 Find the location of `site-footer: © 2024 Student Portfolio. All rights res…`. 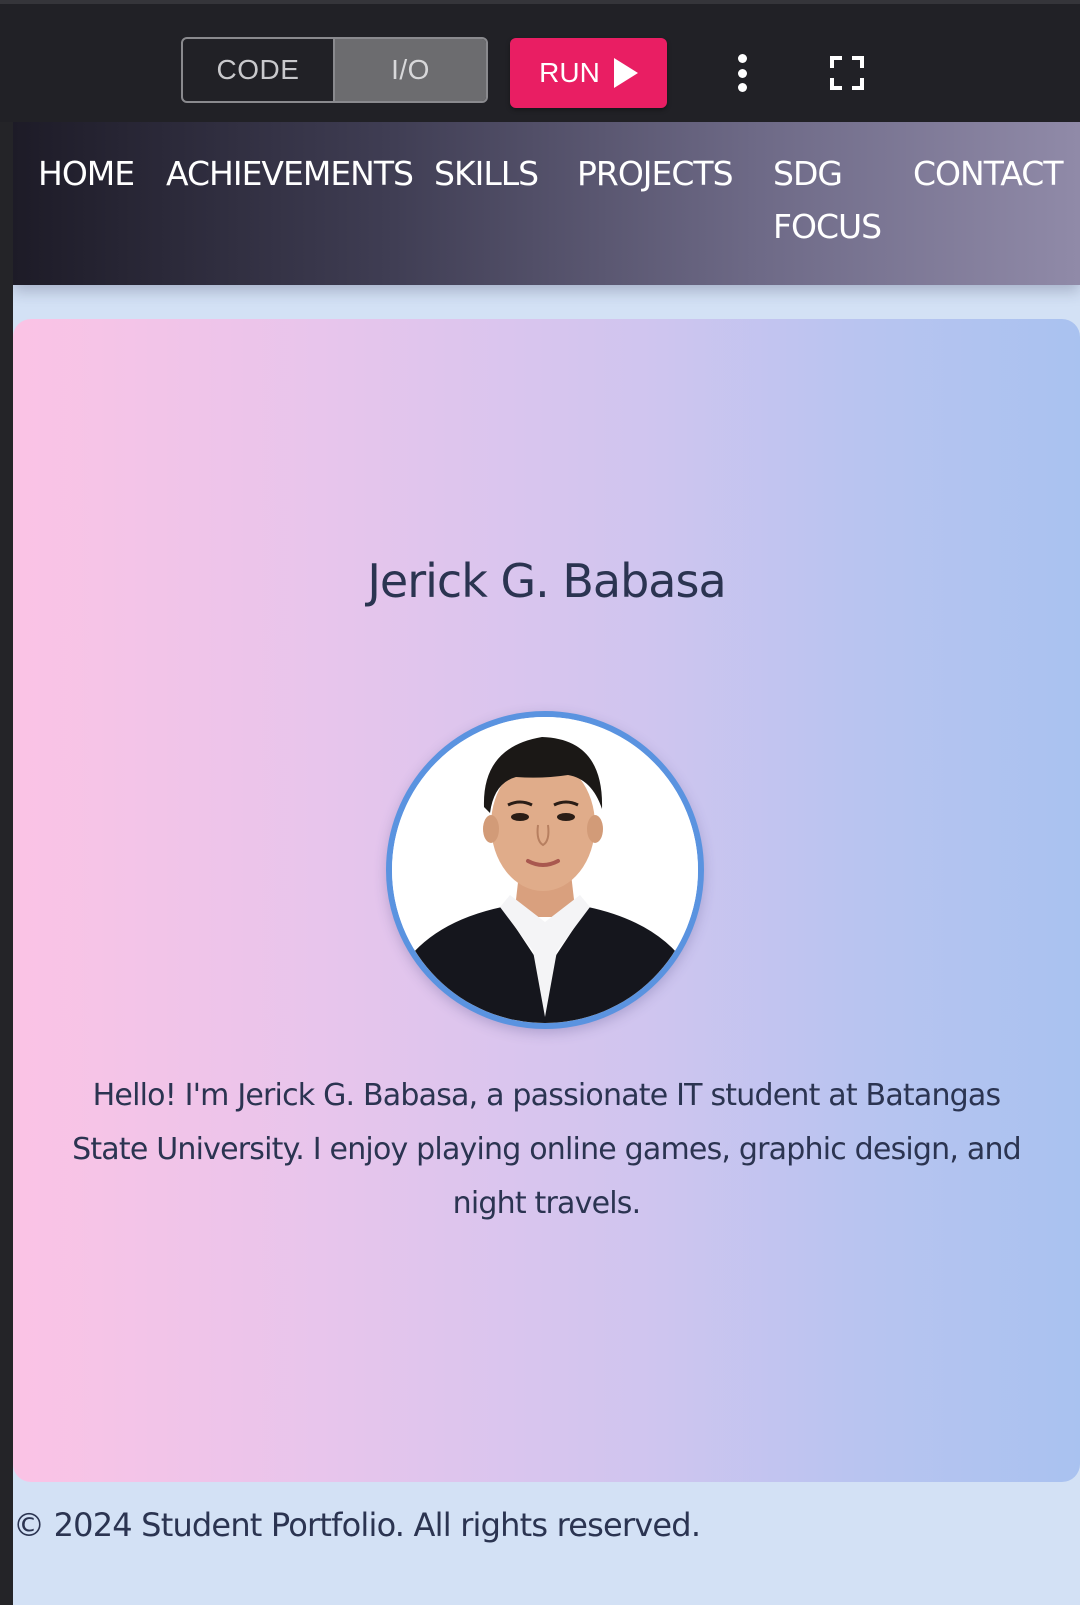

site-footer: © 2024 Student Portfolio. All rights res… is located at coordinates (357, 1525).